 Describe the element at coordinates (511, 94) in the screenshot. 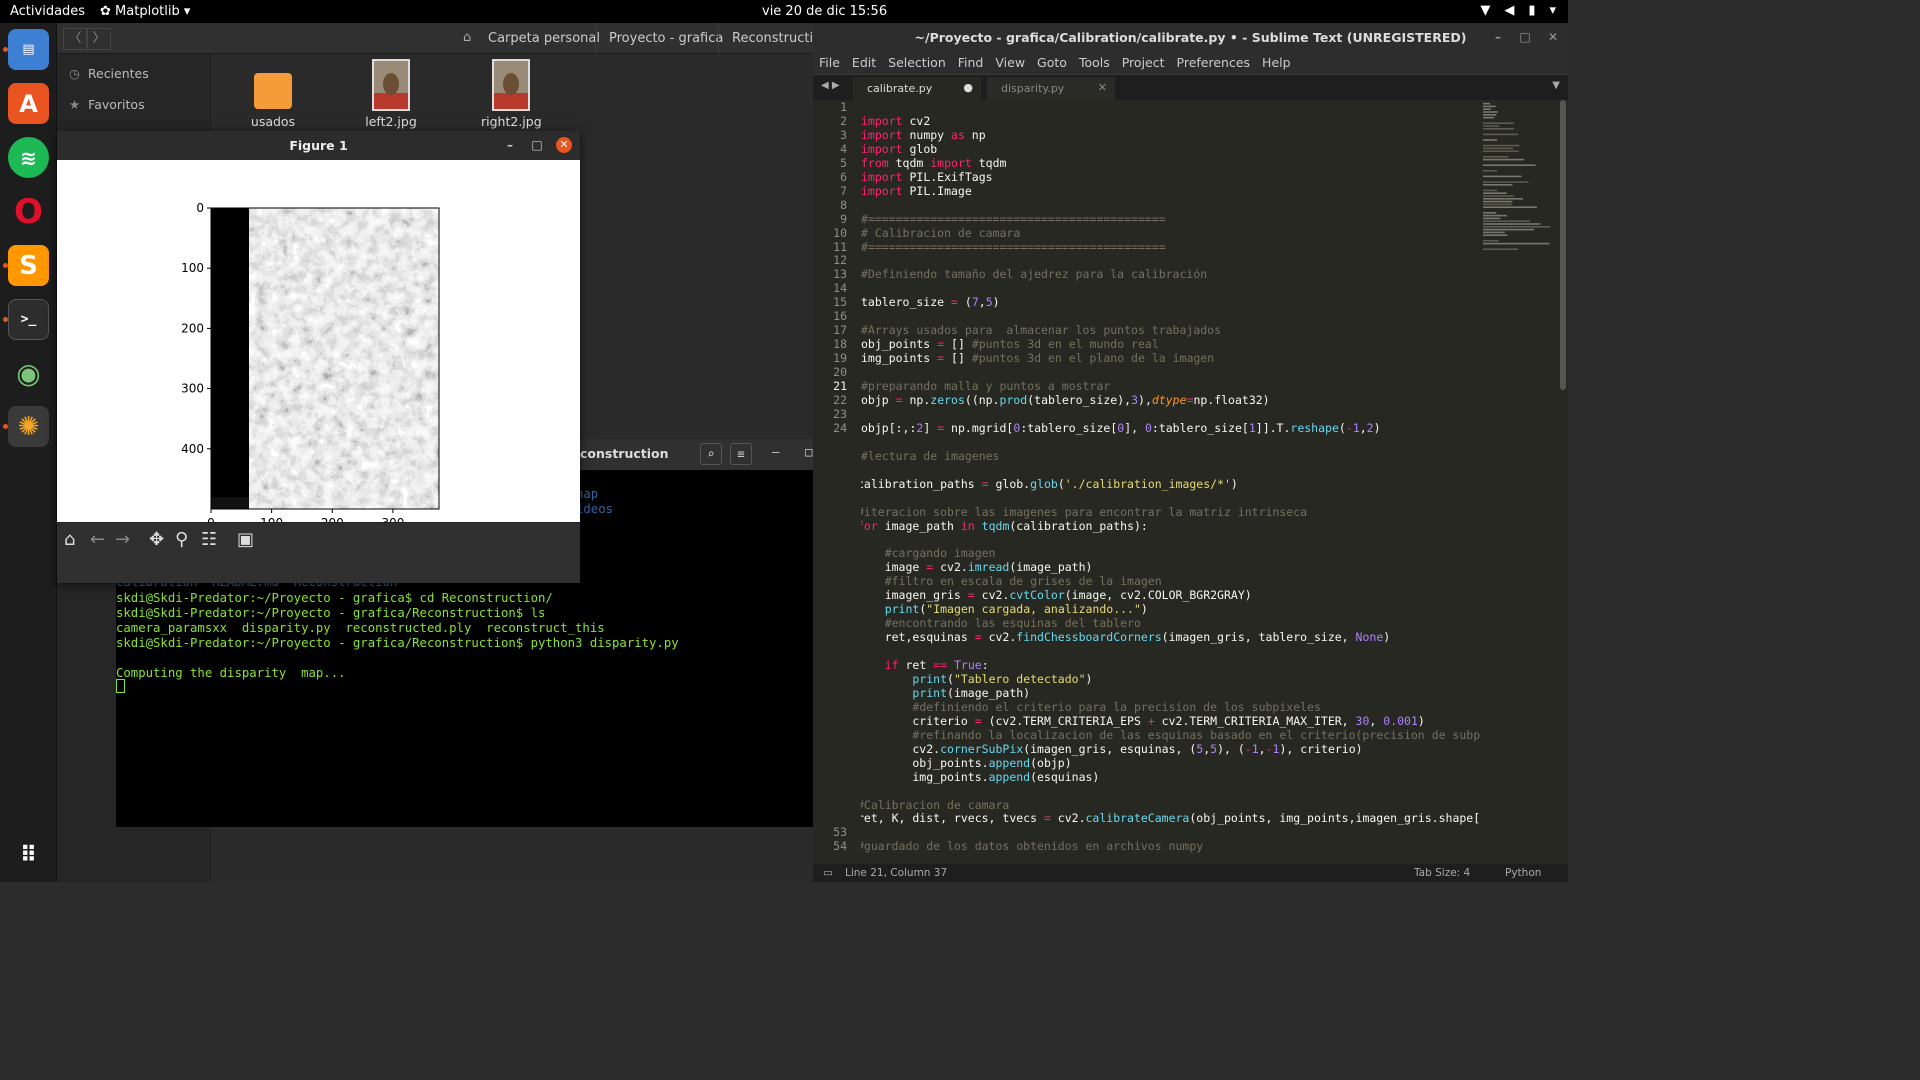

I see `file-item-right2: right2.jpg` at that location.